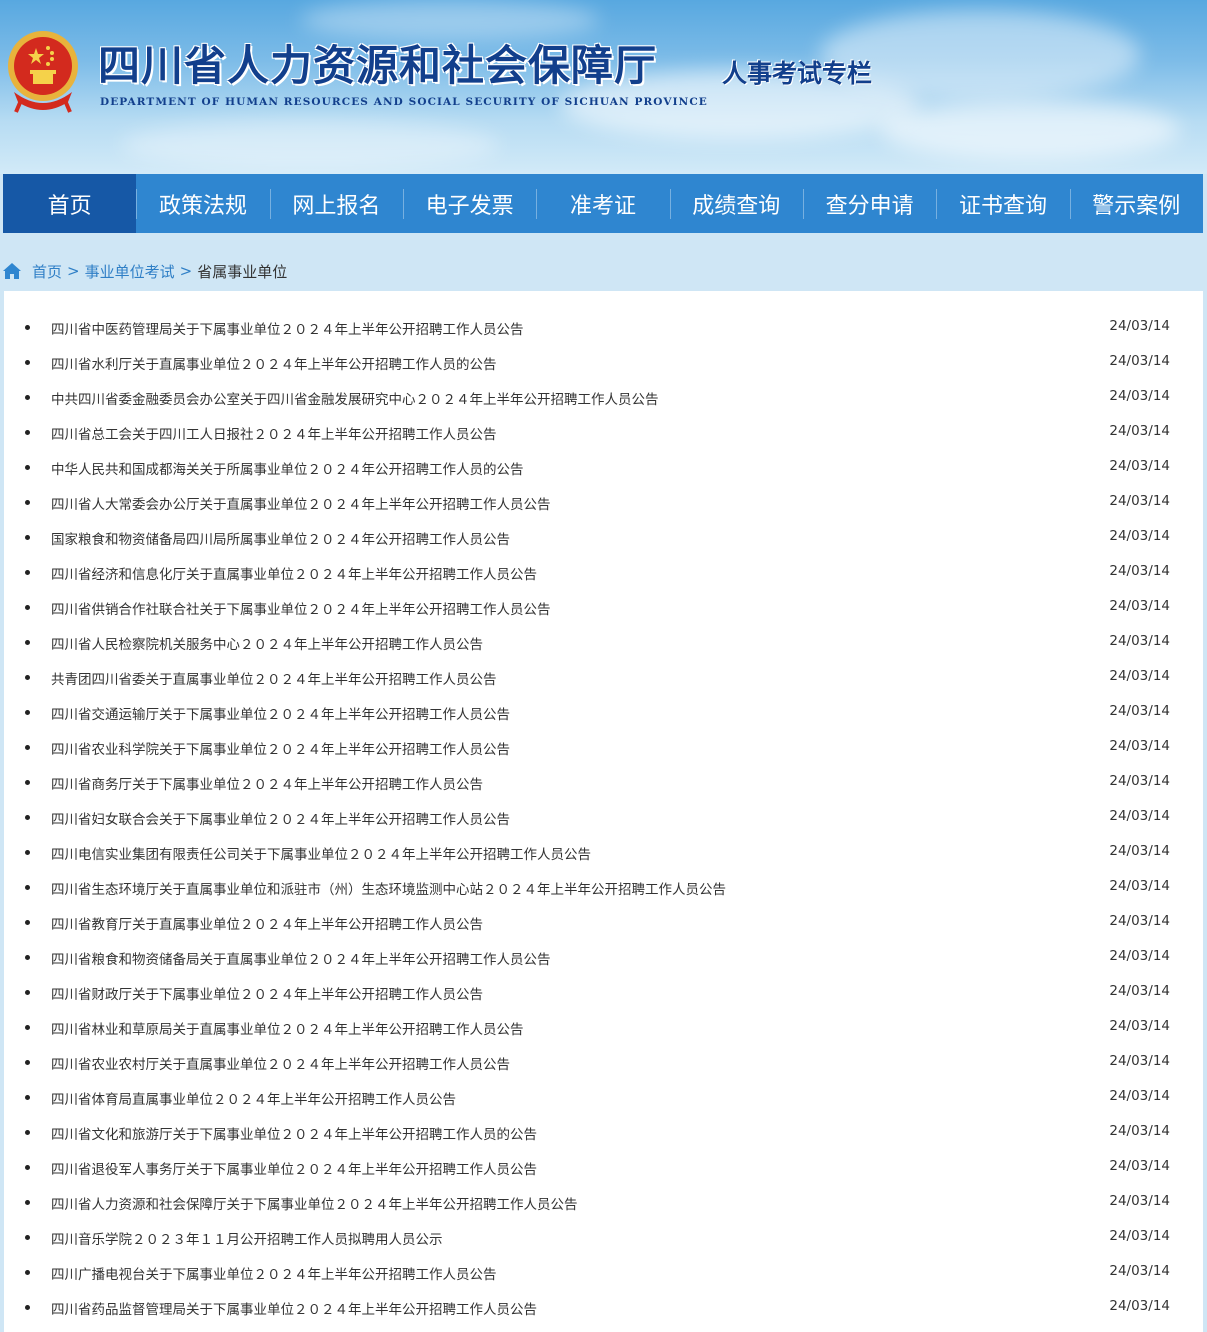 The height and width of the screenshot is (1332, 1207). Describe the element at coordinates (469, 203) in the screenshot. I see `nav-item-invoice: 电子发票` at that location.